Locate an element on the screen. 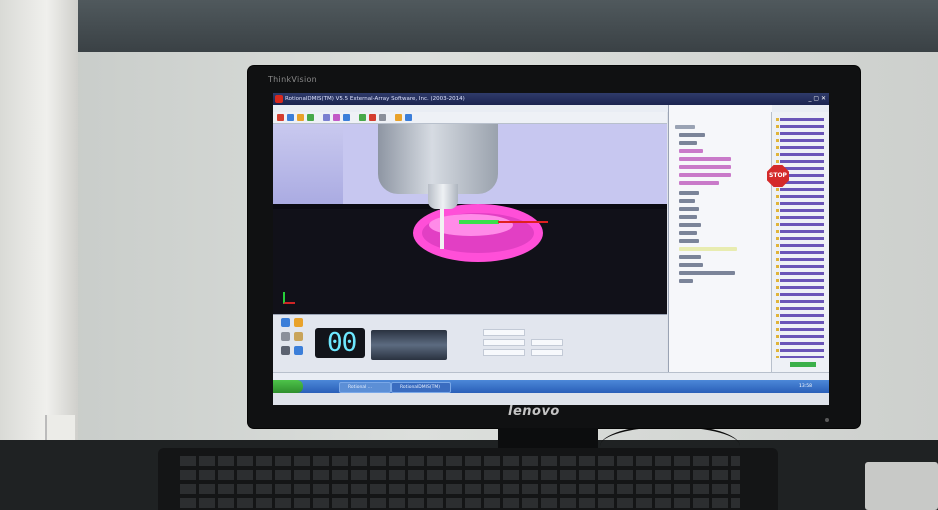  program-tree-pane is located at coordinates (720, 238).